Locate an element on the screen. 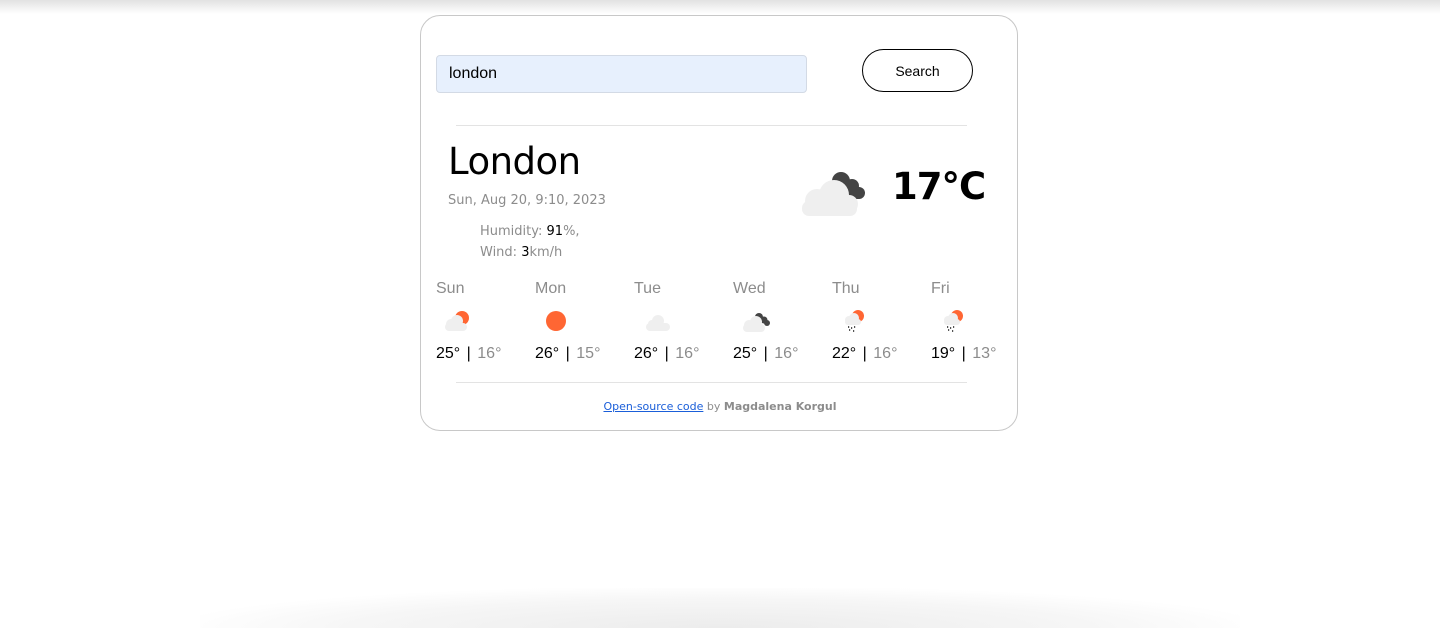 The image size is (1440, 628). humidity-unit: %, is located at coordinates (571, 231).